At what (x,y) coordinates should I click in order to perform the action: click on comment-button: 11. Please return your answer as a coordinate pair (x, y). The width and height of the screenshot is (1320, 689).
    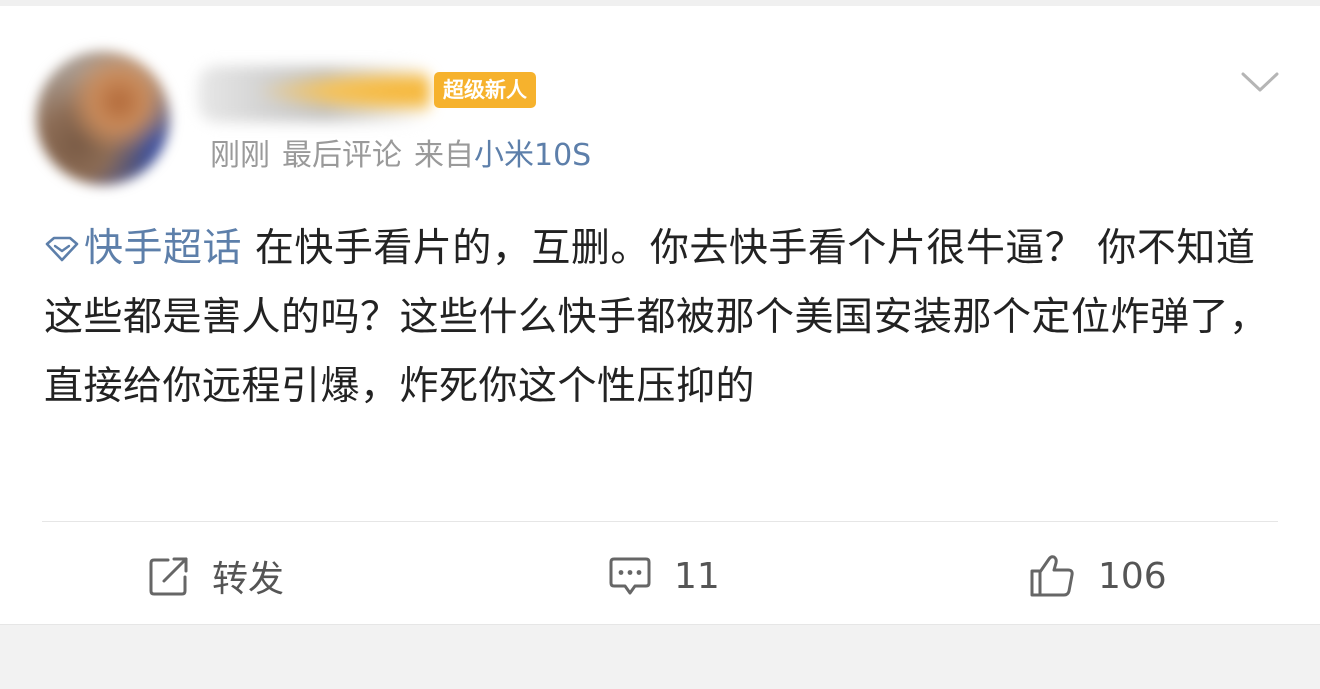
    Looking at the image, I should click on (664, 576).